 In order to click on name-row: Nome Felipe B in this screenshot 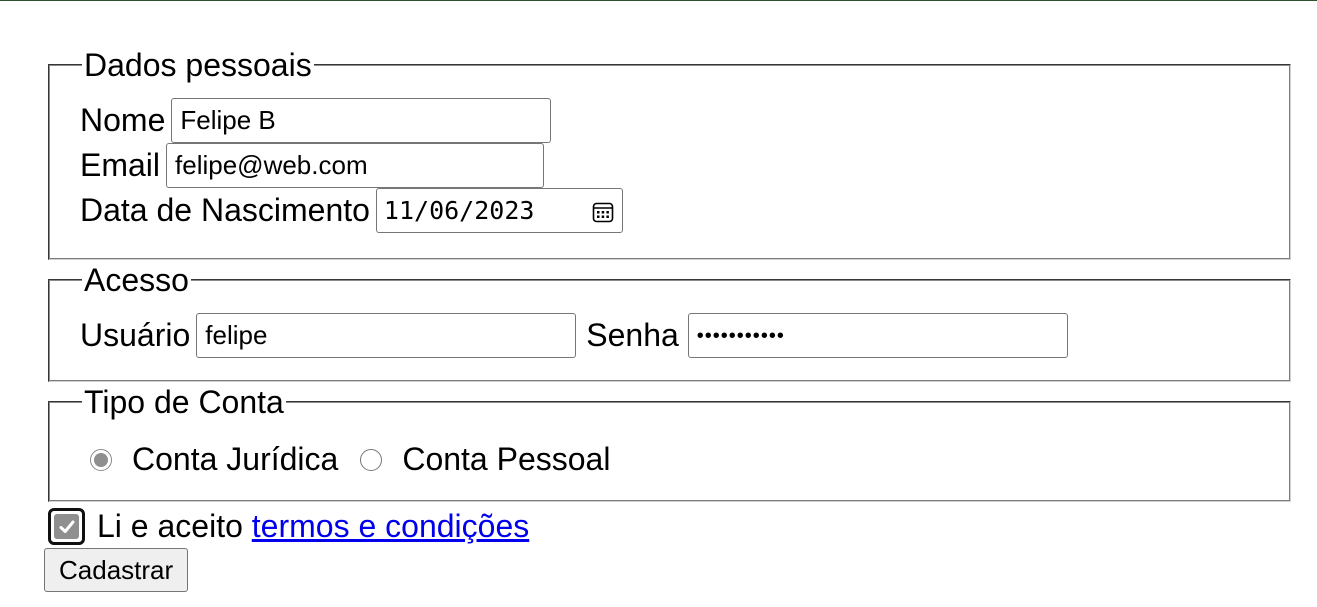, I will do `click(316, 120)`.